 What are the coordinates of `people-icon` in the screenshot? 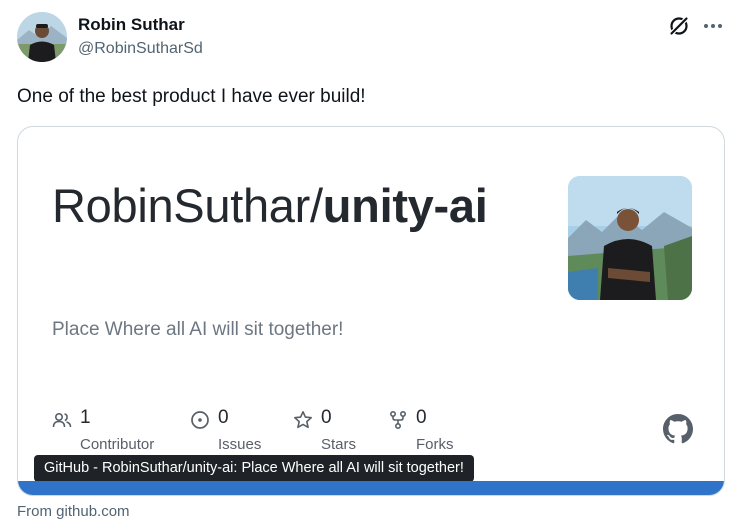 It's located at (62, 420).